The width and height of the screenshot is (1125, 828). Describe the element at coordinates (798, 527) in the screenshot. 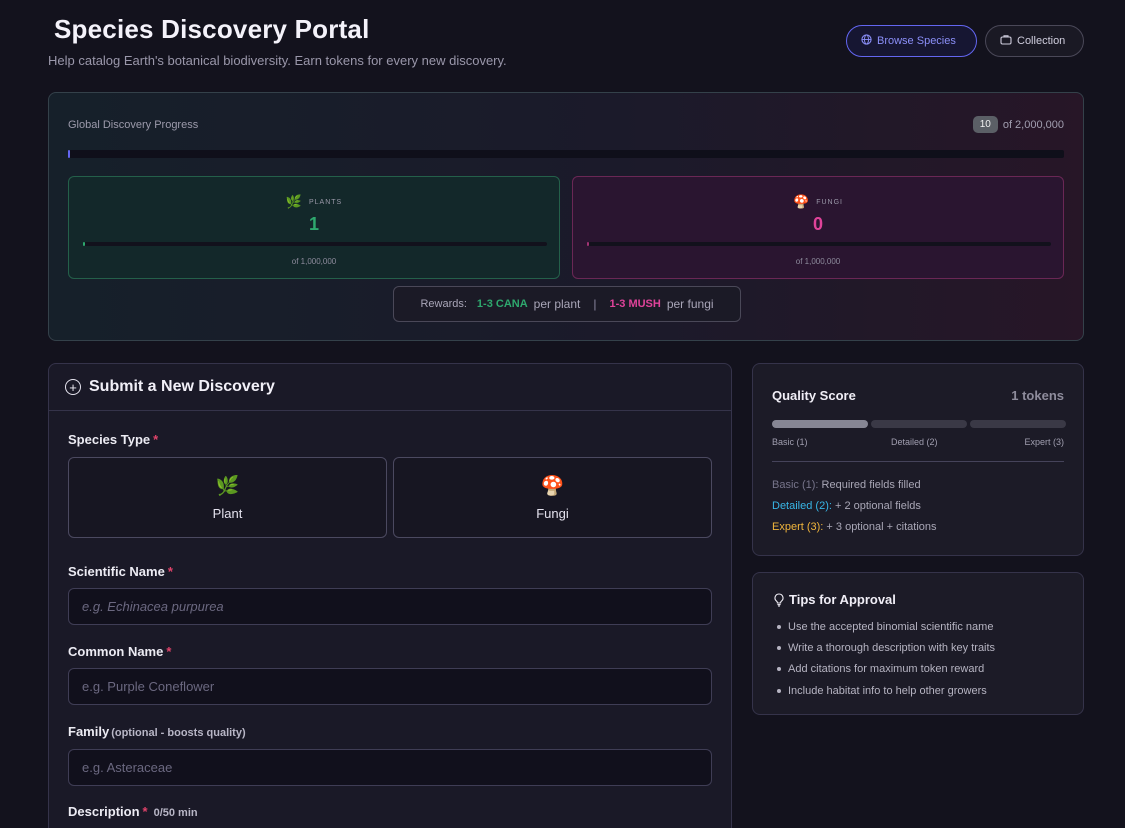

I see `quality-desc-key: Expert (3):` at that location.